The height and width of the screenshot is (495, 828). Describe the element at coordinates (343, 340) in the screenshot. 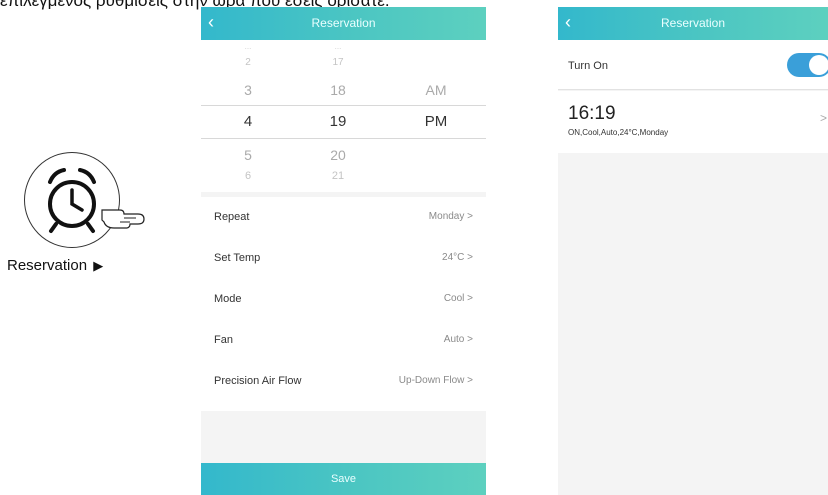

I see `fan-row: Fan Auto >` at that location.